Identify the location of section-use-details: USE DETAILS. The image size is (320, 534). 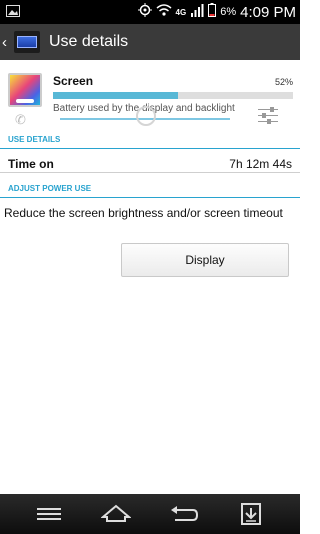
(150, 142).